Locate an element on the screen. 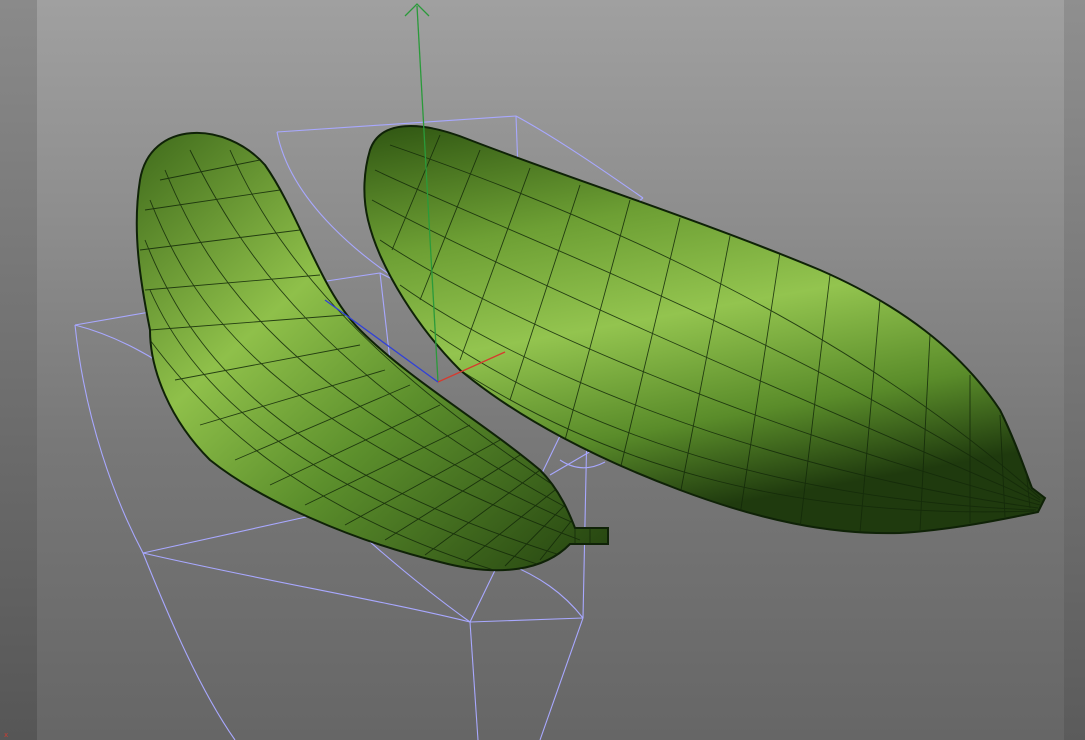 The width and height of the screenshot is (1085, 740). corner-axis-indicator: x is located at coordinates (6, 735).